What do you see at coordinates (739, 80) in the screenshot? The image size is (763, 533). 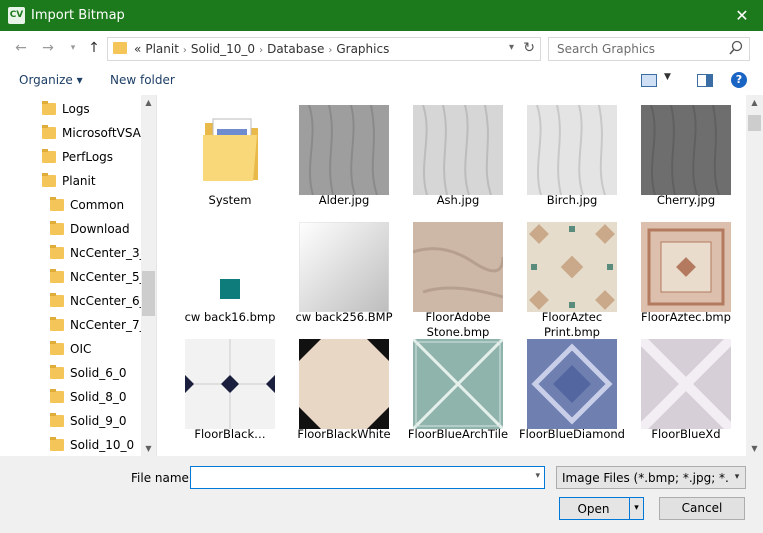 I see `help-icon: ?` at bounding box center [739, 80].